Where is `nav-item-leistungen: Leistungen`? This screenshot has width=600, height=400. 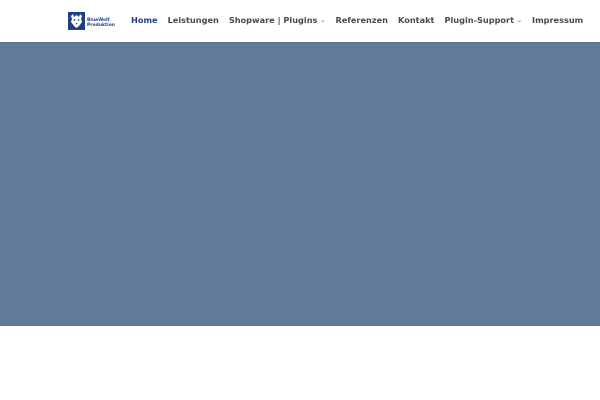
nav-item-leistungen: Leistungen is located at coordinates (193, 20).